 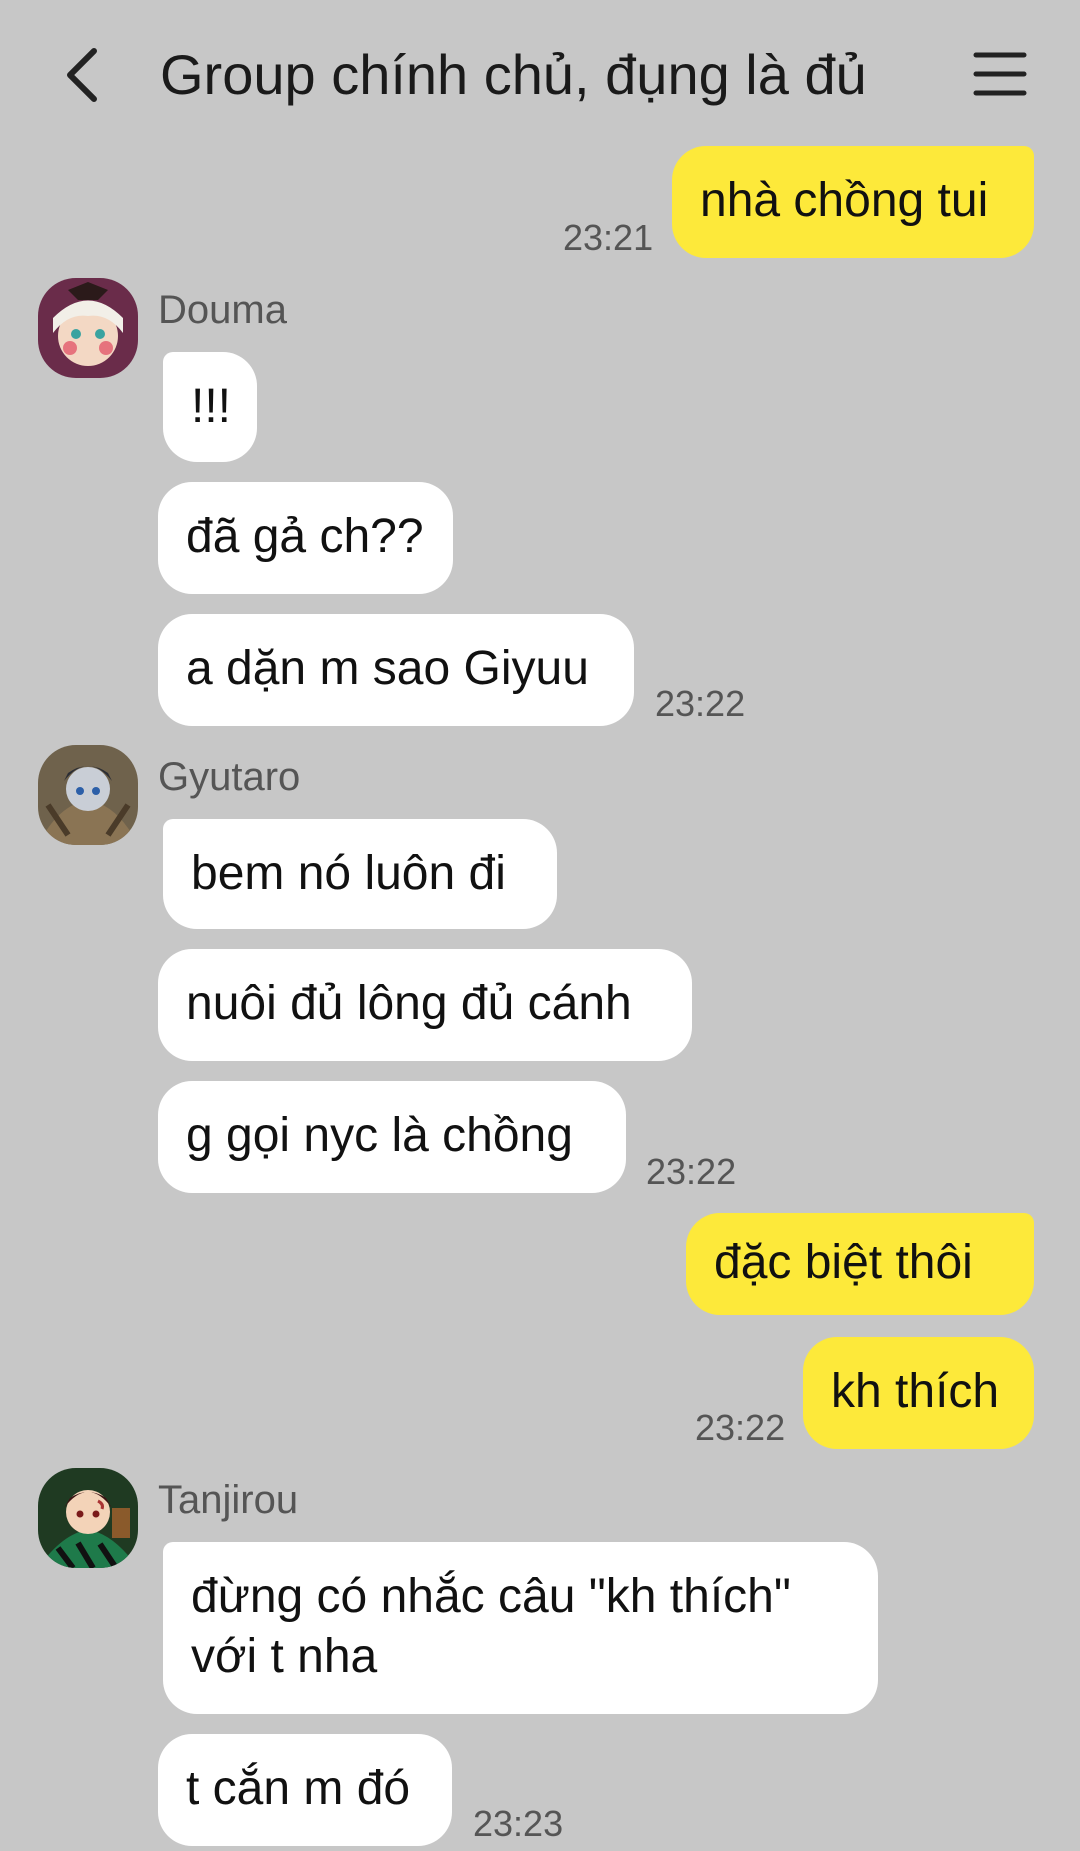 What do you see at coordinates (305, 538) in the screenshot?
I see `incoming-message-bubble: đã gả ch??` at bounding box center [305, 538].